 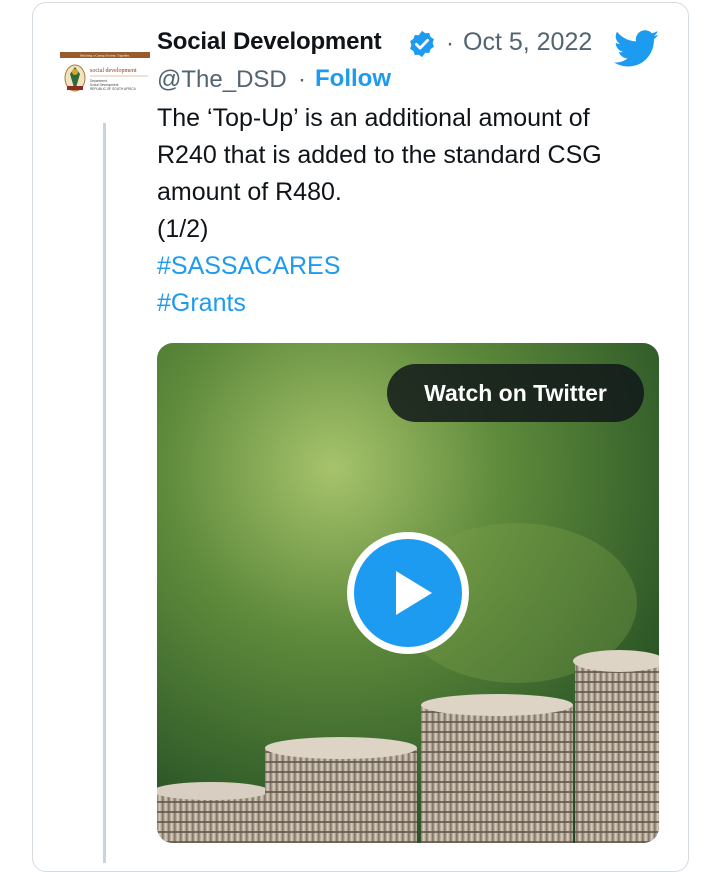 What do you see at coordinates (113, 71) in the screenshot?
I see `logo-org-text: social development` at bounding box center [113, 71].